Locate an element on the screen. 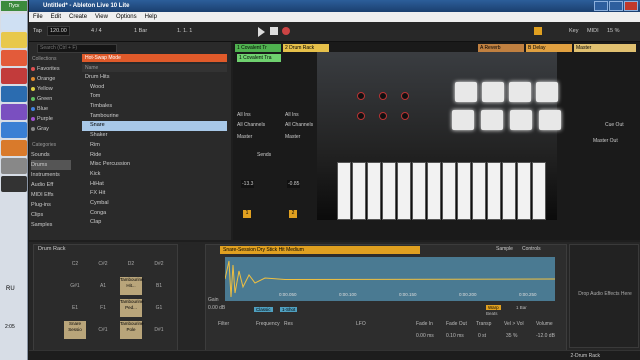  key-map-button is located at coordinates (538, 31).